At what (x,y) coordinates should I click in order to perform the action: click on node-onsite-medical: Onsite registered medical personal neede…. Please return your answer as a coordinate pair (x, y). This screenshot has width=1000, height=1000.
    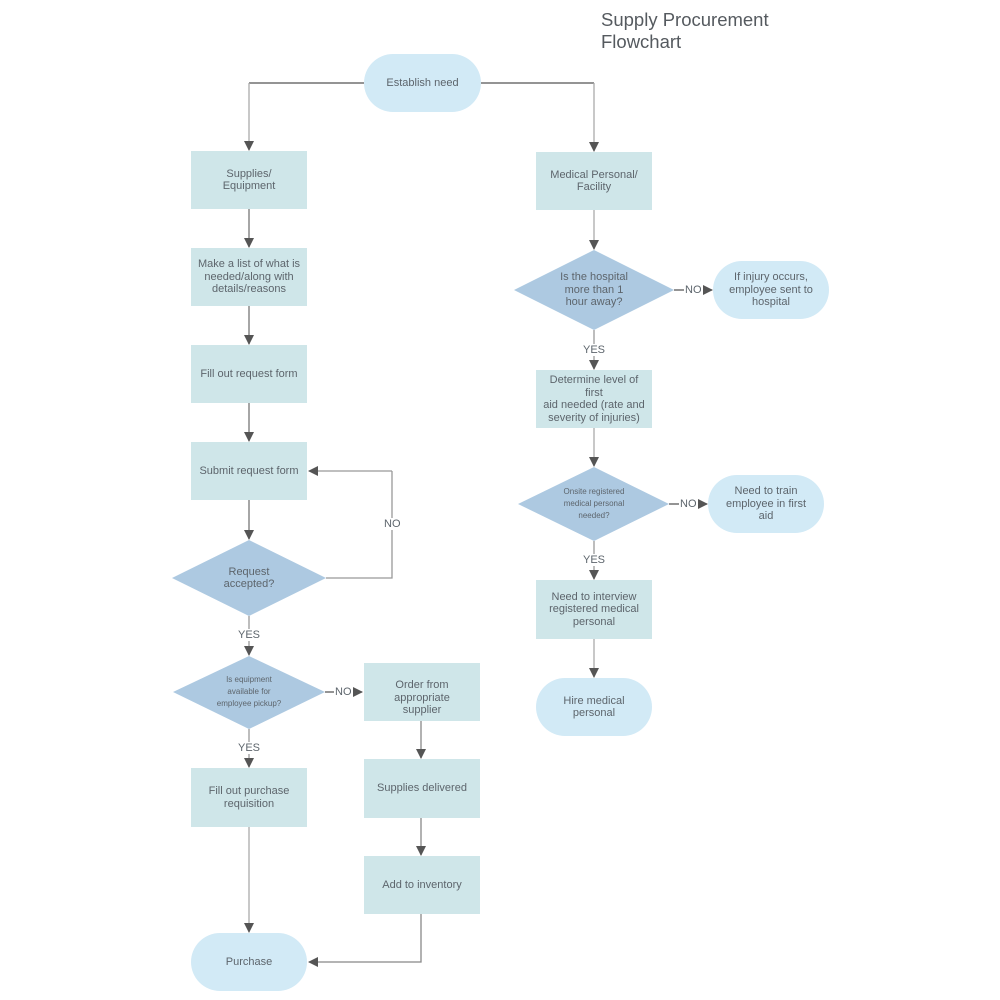
    Looking at the image, I should click on (594, 504).